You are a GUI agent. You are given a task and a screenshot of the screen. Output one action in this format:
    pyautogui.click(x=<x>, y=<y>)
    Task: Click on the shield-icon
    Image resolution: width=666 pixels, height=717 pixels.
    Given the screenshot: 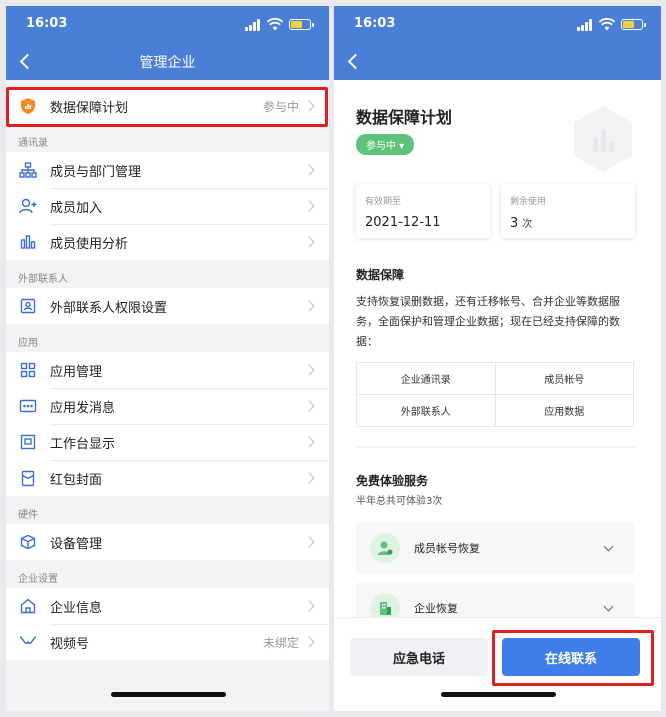 What is the action you would take?
    pyautogui.click(x=28, y=106)
    